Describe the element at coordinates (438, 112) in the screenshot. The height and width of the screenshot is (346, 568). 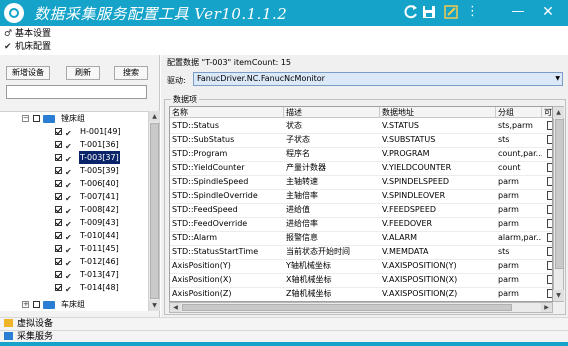
I see `column-header-address: 数据地址` at that location.